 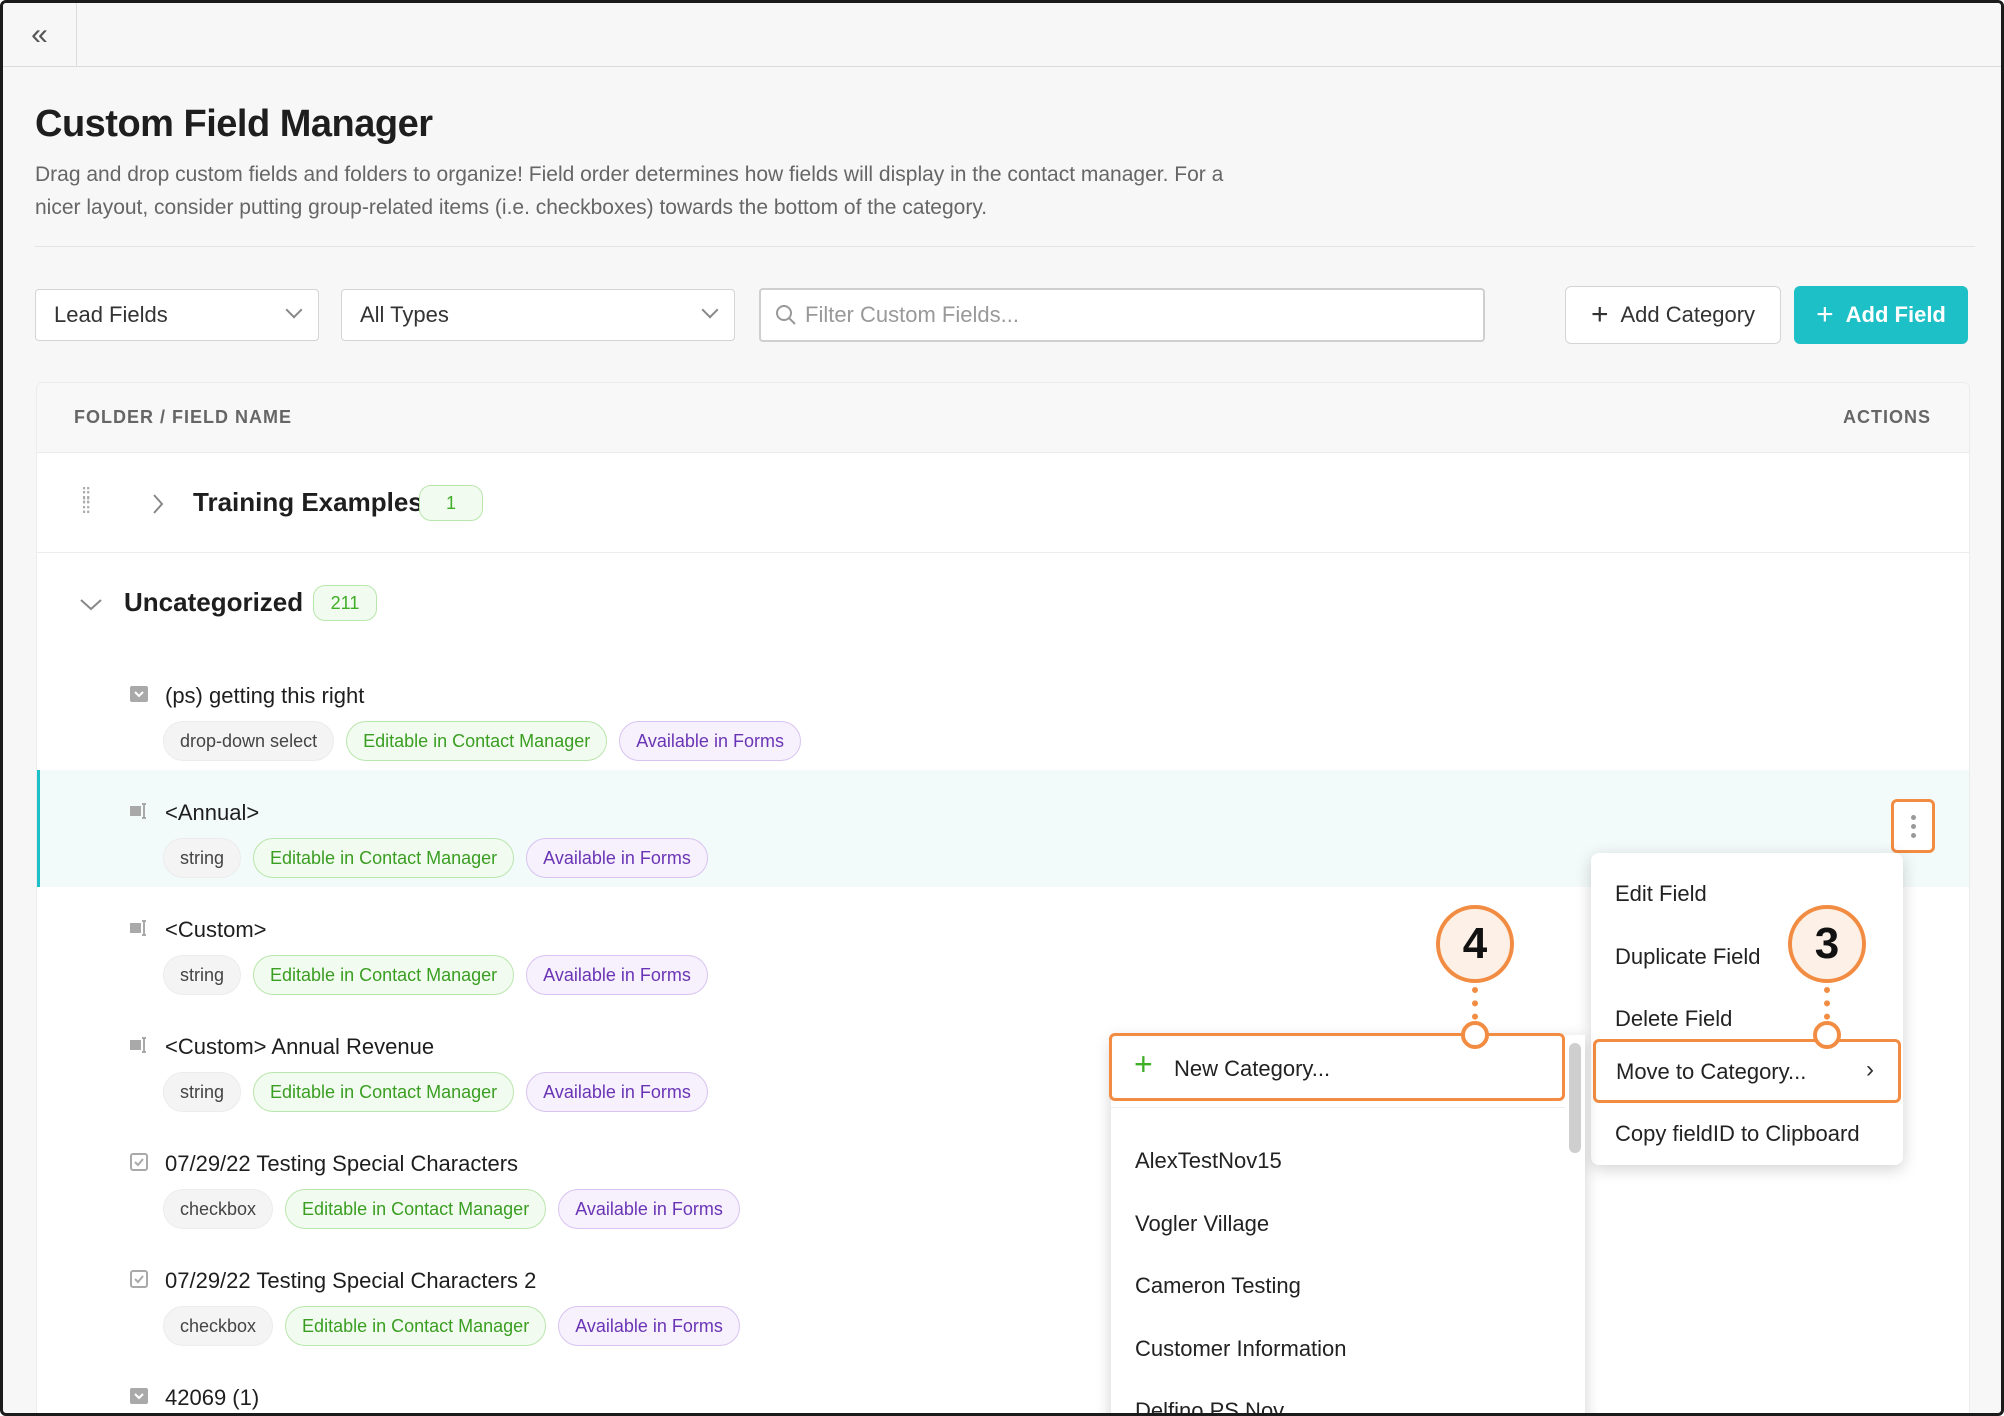 I want to click on category-option: Cameron Testing, so click(x=1218, y=1286).